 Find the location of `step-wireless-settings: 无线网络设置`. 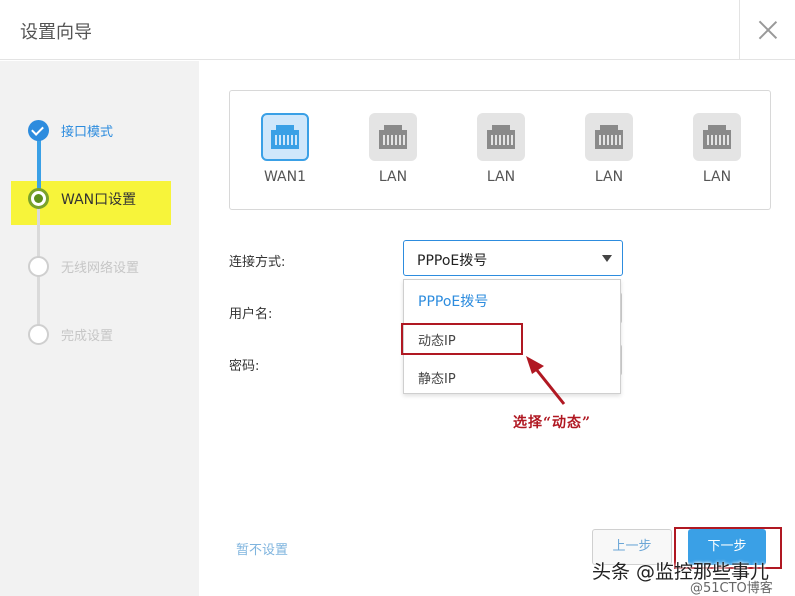

step-wireless-settings: 无线网络设置 is located at coordinates (83, 266).